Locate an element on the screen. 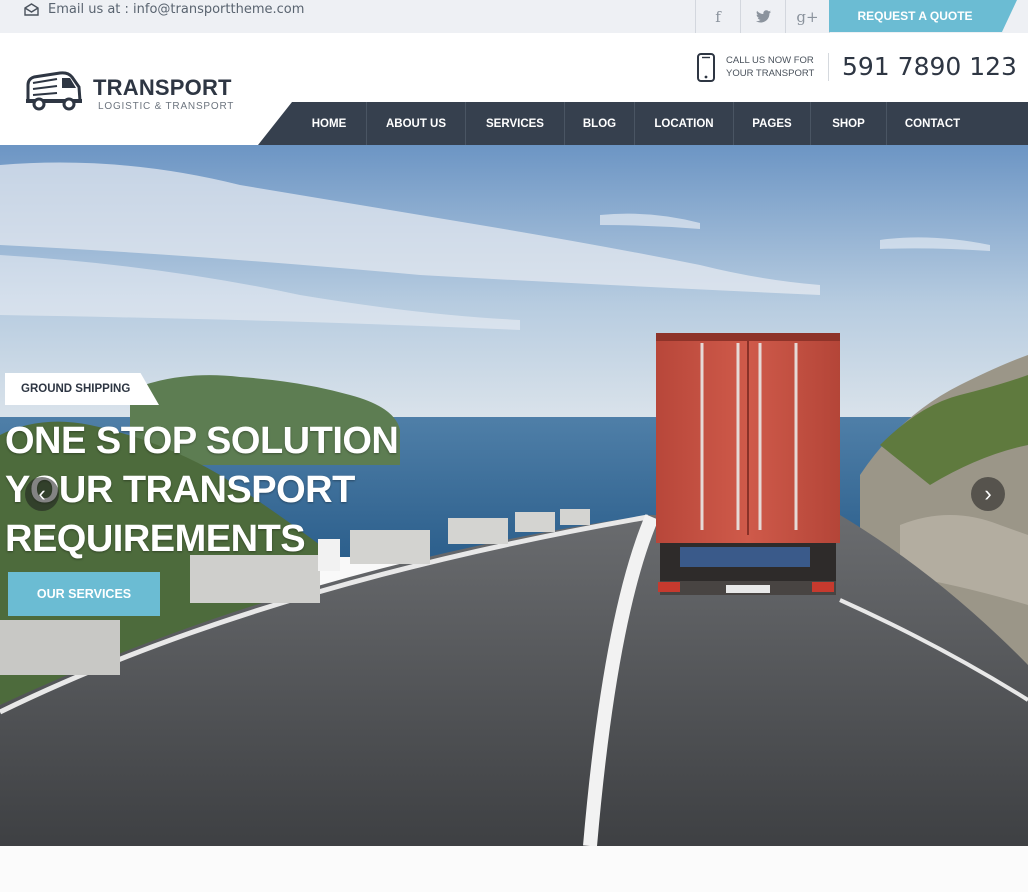 The image size is (1028, 892). nav-about-us: ABOUT US is located at coordinates (415, 123).